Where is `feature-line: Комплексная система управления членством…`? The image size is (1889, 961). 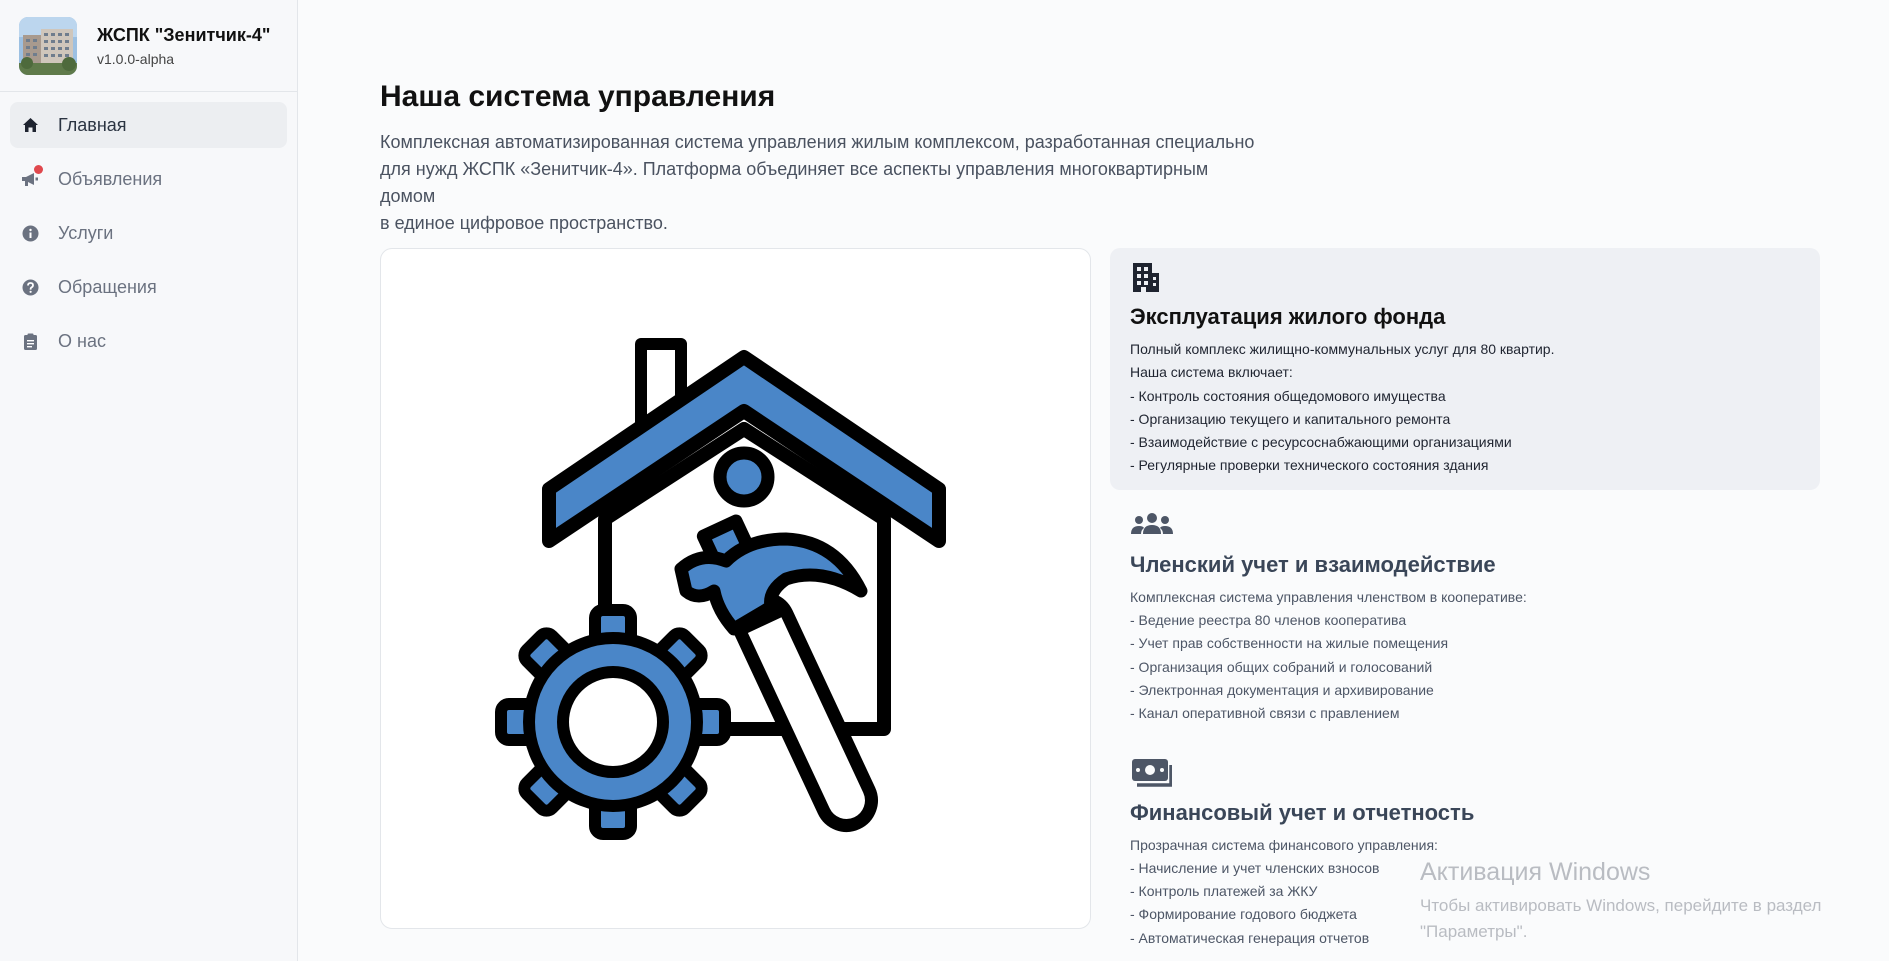
feature-line: Комплексная система управления членством… is located at coordinates (1328, 596).